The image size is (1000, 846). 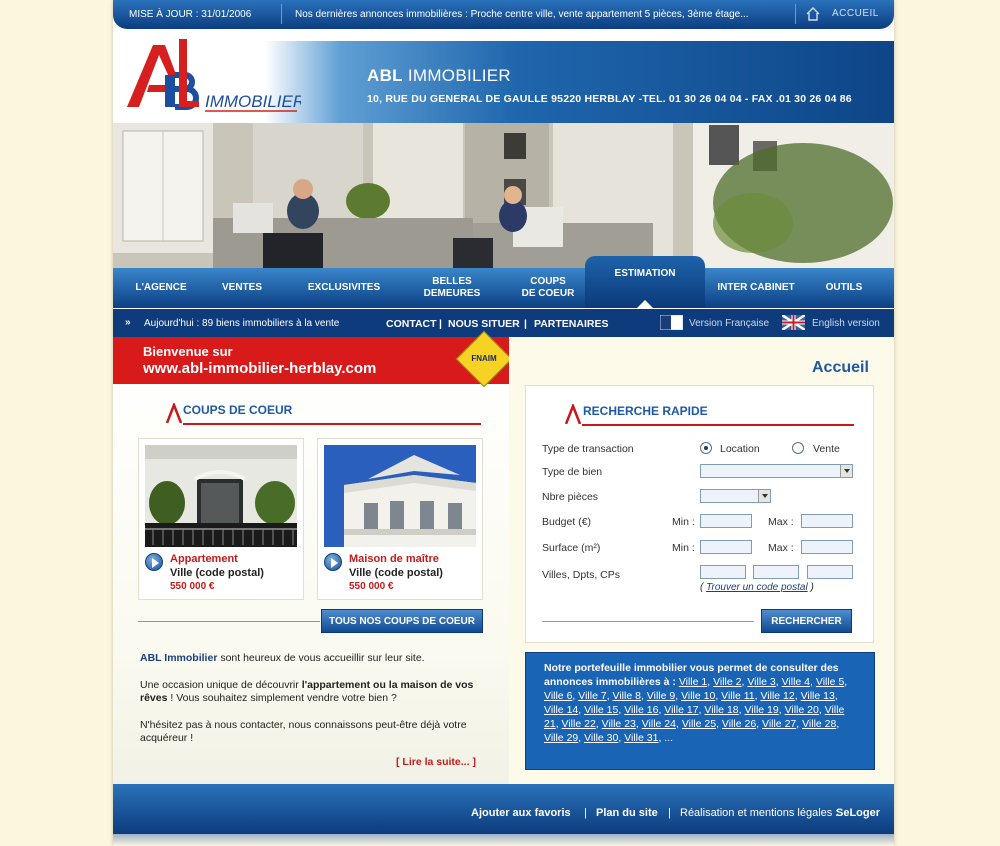 I want to click on ville-link: Ville 9, so click(x=661, y=696).